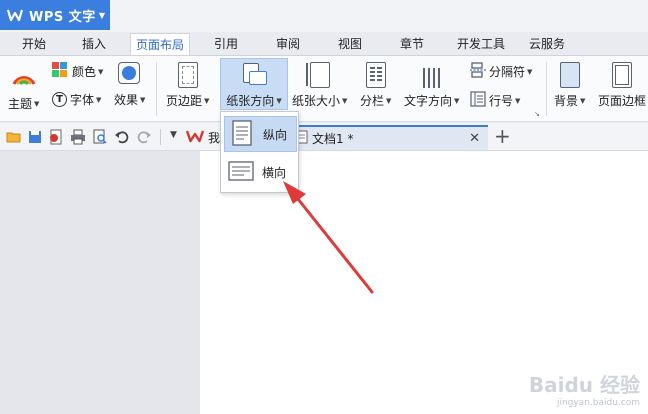 This screenshot has width=648, height=414. Describe the element at coordinates (328, 237) in the screenshot. I see `annotation-arrow` at that location.